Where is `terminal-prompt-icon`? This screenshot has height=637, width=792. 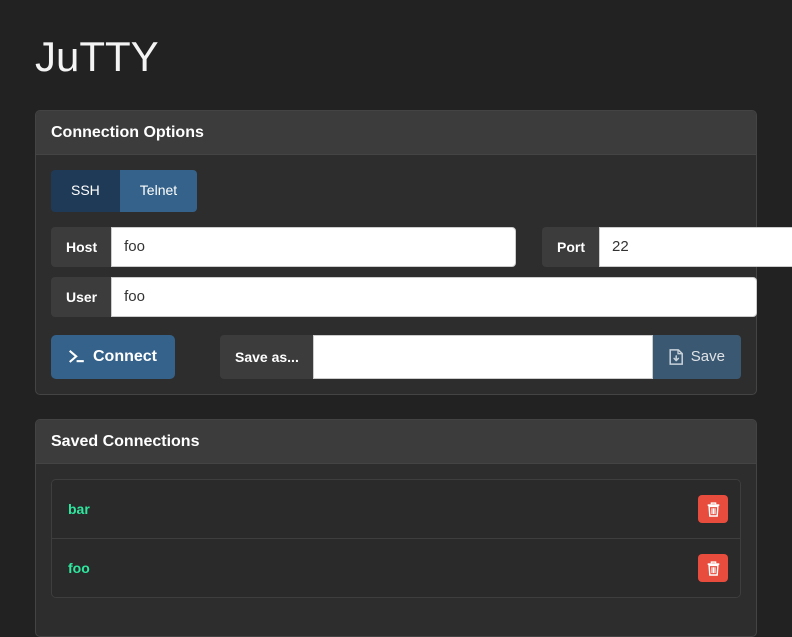 terminal-prompt-icon is located at coordinates (77, 357).